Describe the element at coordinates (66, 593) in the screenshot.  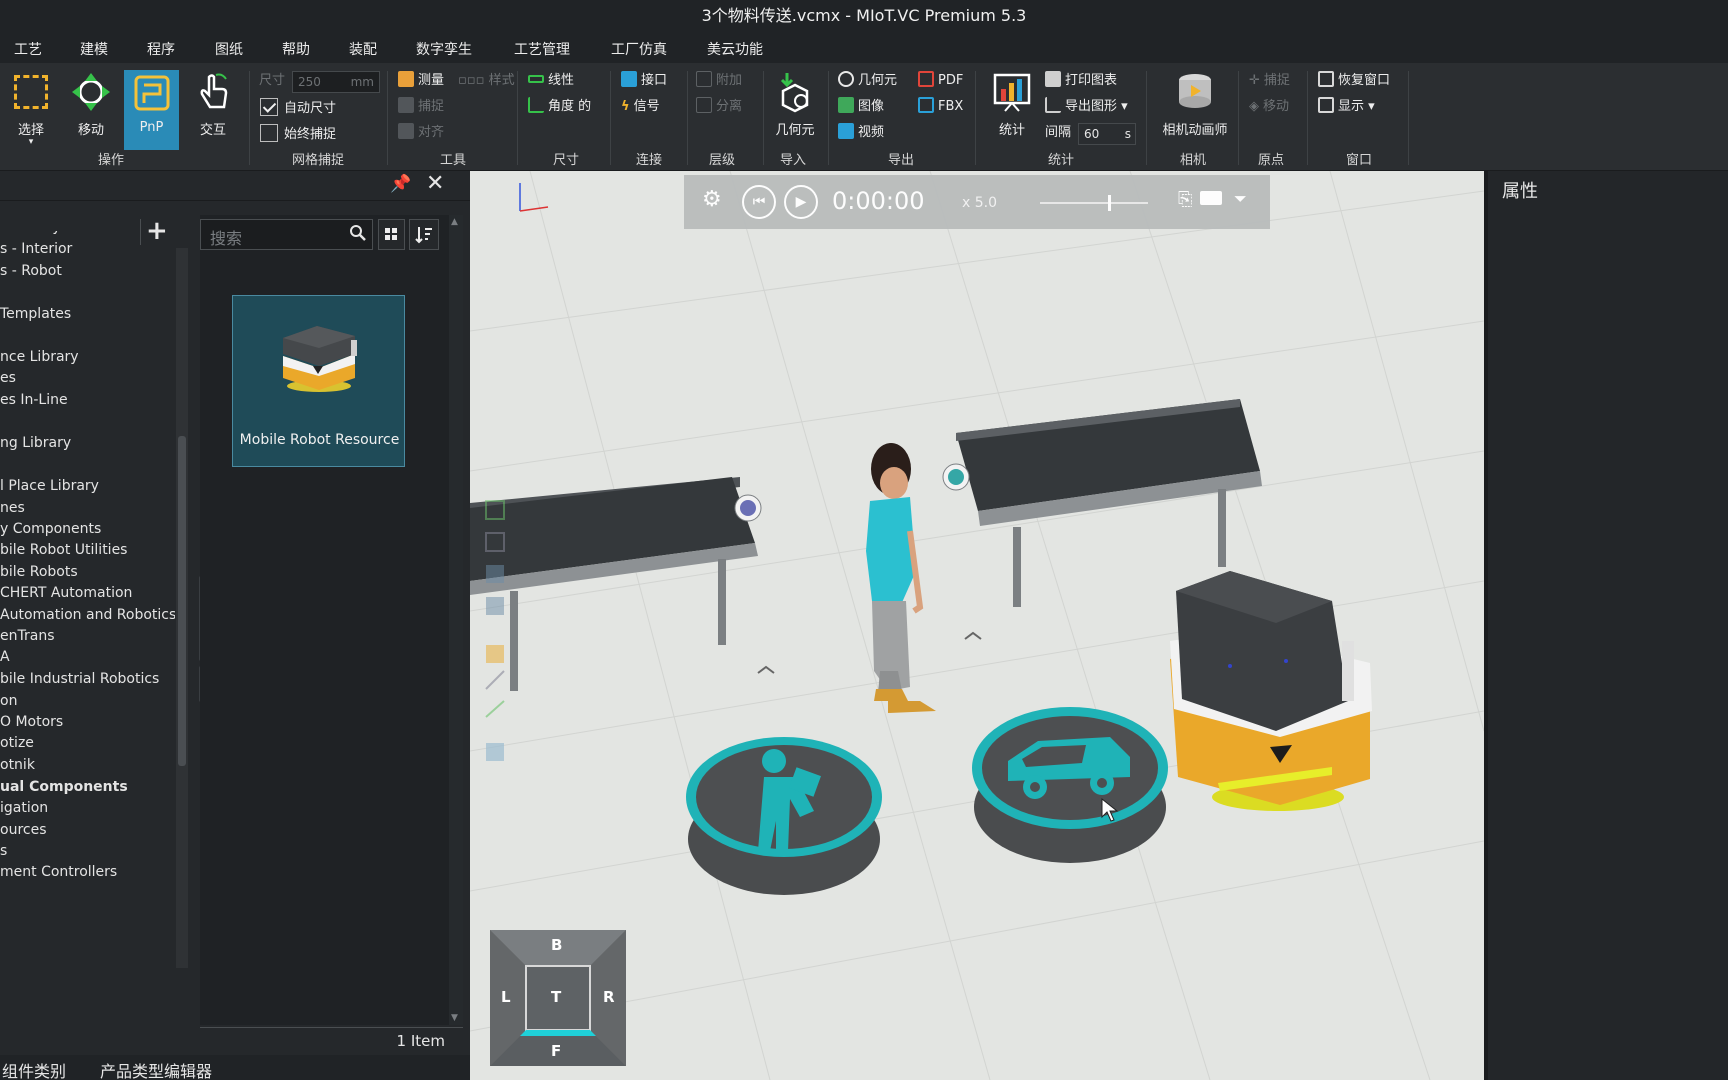
I see `tree-item: CHERT Automation` at that location.